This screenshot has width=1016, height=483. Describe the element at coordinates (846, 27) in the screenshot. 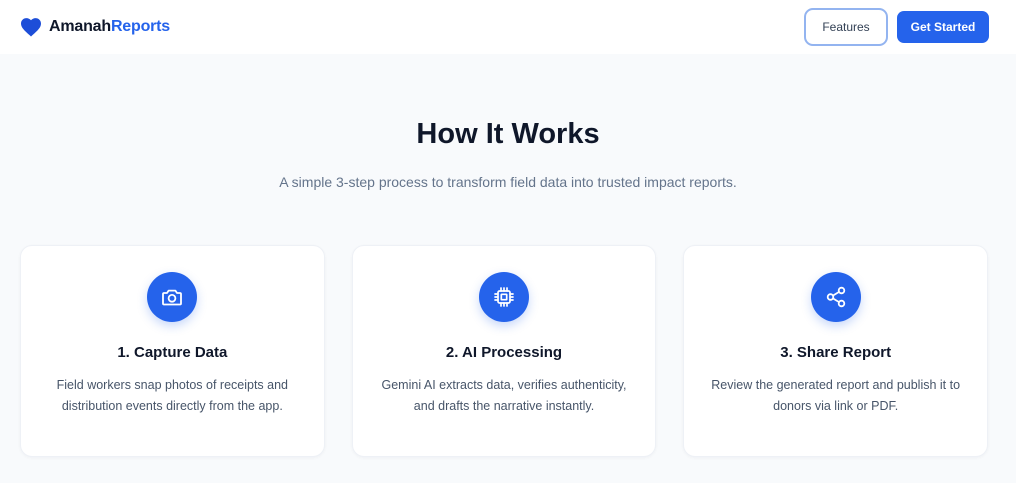

I see `features-button: Features` at that location.